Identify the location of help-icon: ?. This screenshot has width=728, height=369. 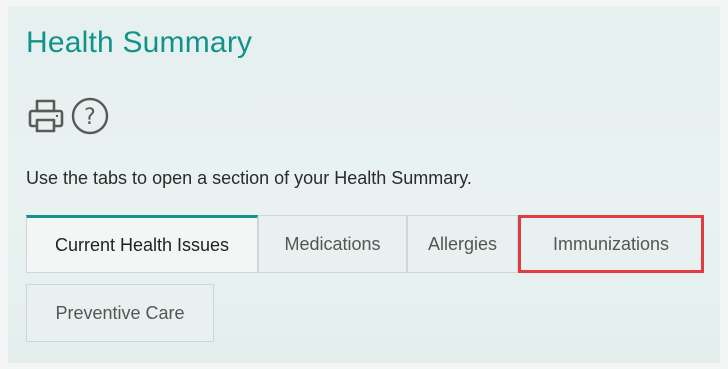
(90, 116).